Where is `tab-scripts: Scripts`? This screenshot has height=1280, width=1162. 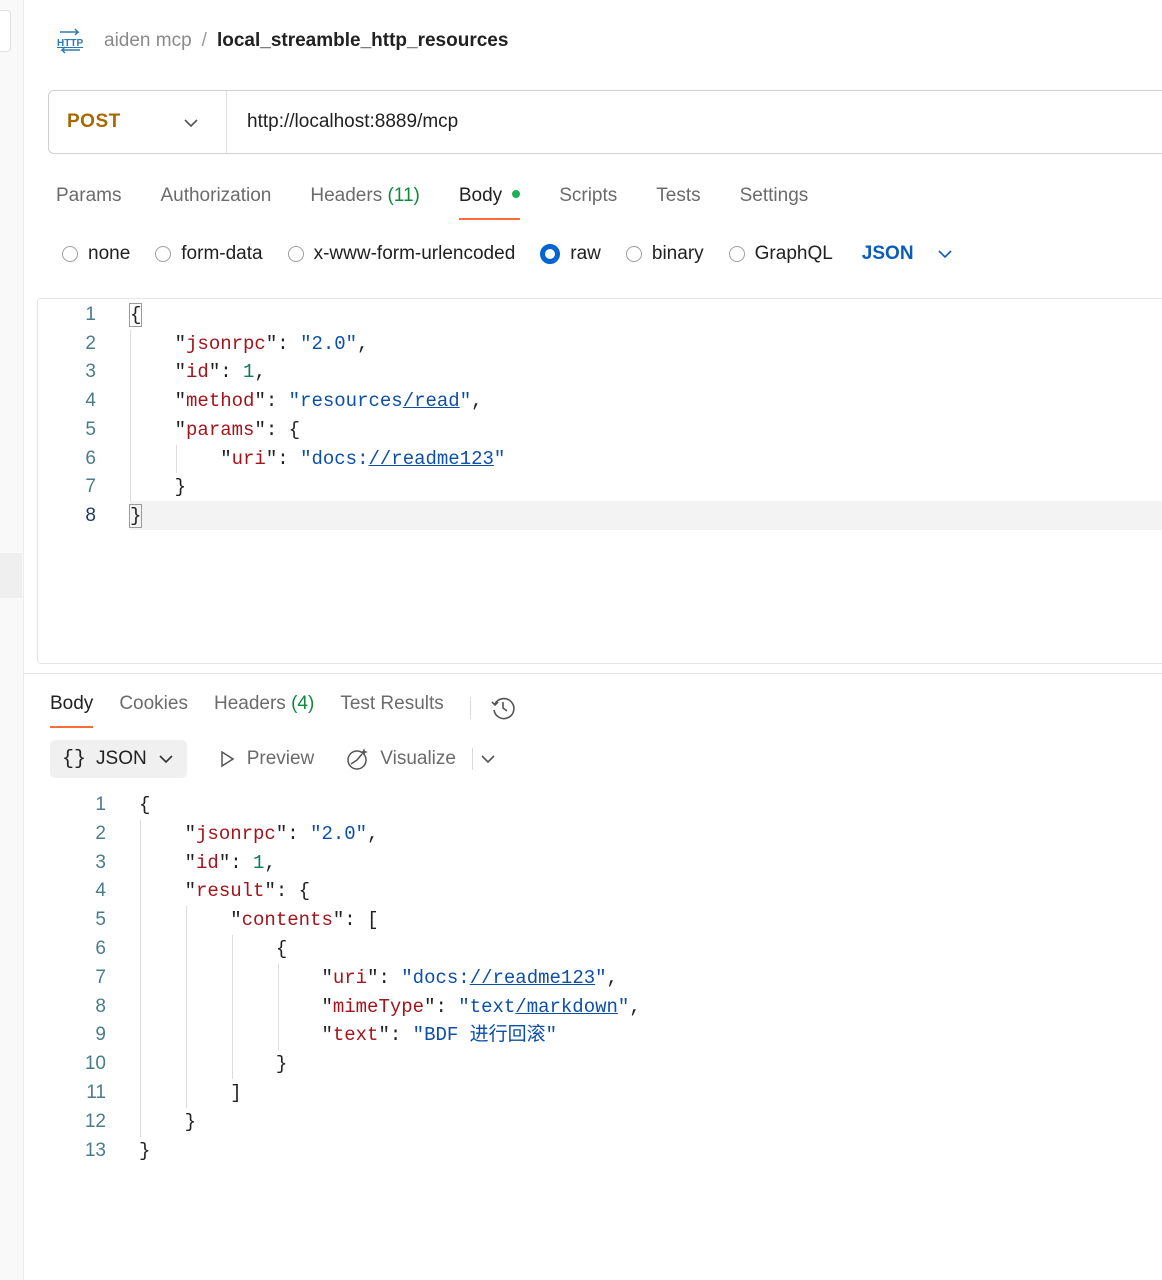
tab-scripts: Scripts is located at coordinates (588, 200).